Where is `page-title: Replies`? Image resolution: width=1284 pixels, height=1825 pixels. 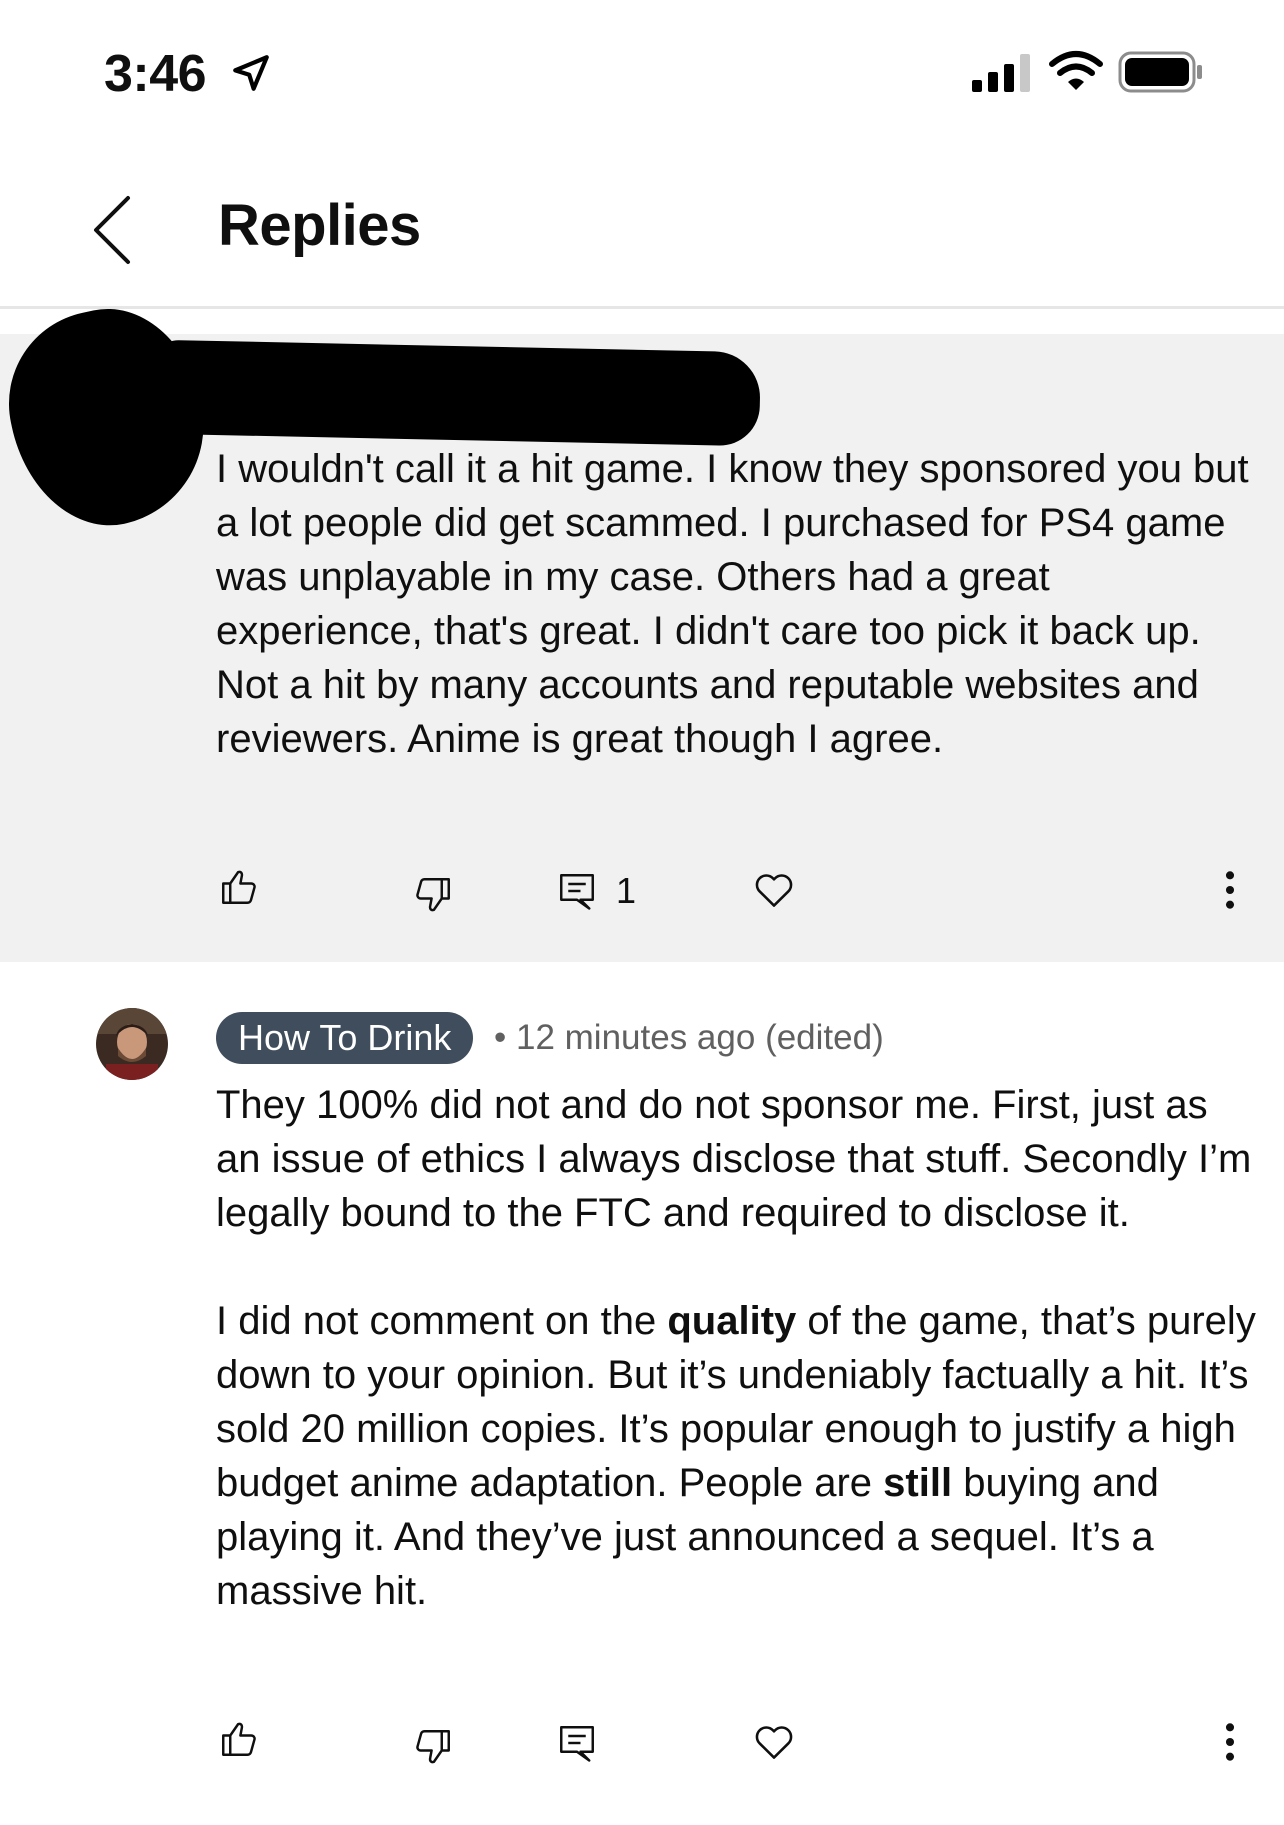
page-title: Replies is located at coordinates (319, 225).